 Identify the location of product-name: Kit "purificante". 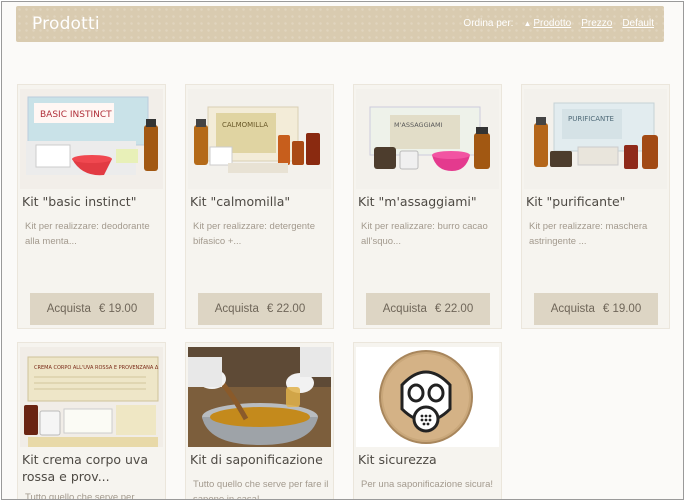
(597, 201).